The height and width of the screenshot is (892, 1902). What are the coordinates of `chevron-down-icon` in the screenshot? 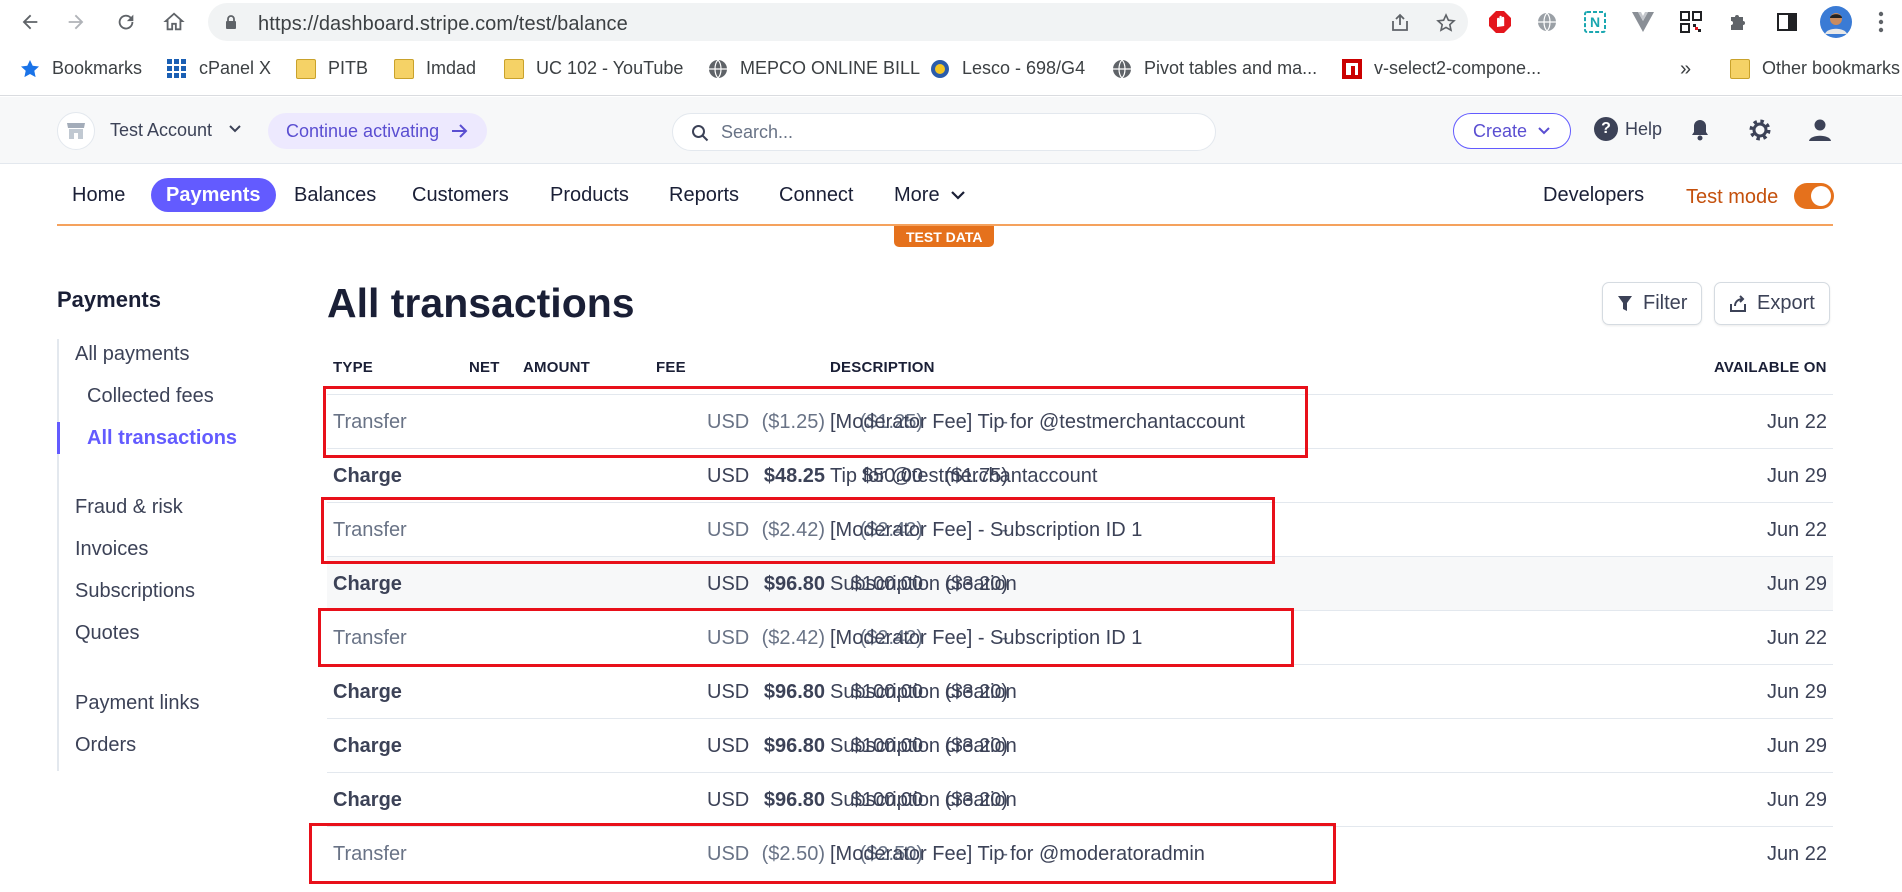 It's located at (235, 129).